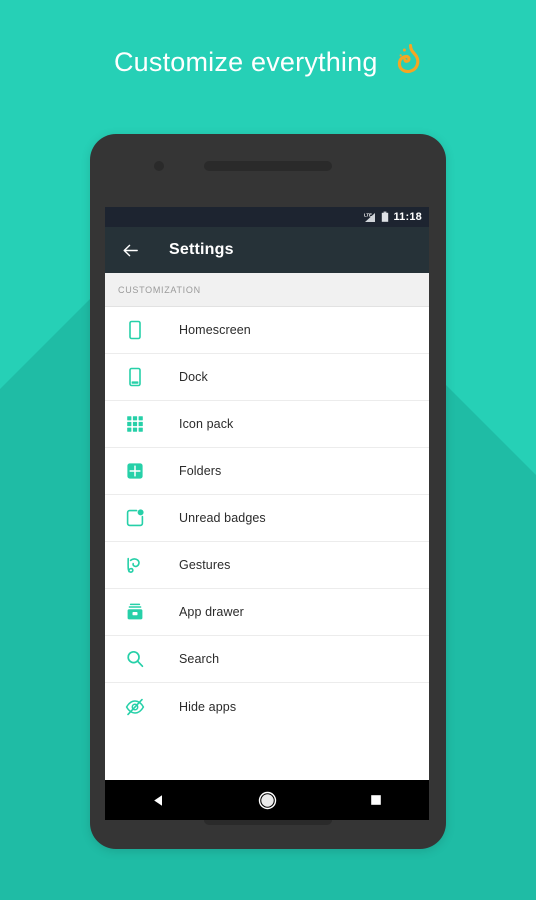 The height and width of the screenshot is (900, 536). Describe the element at coordinates (158, 800) in the screenshot. I see `triangle-back-icon` at that location.